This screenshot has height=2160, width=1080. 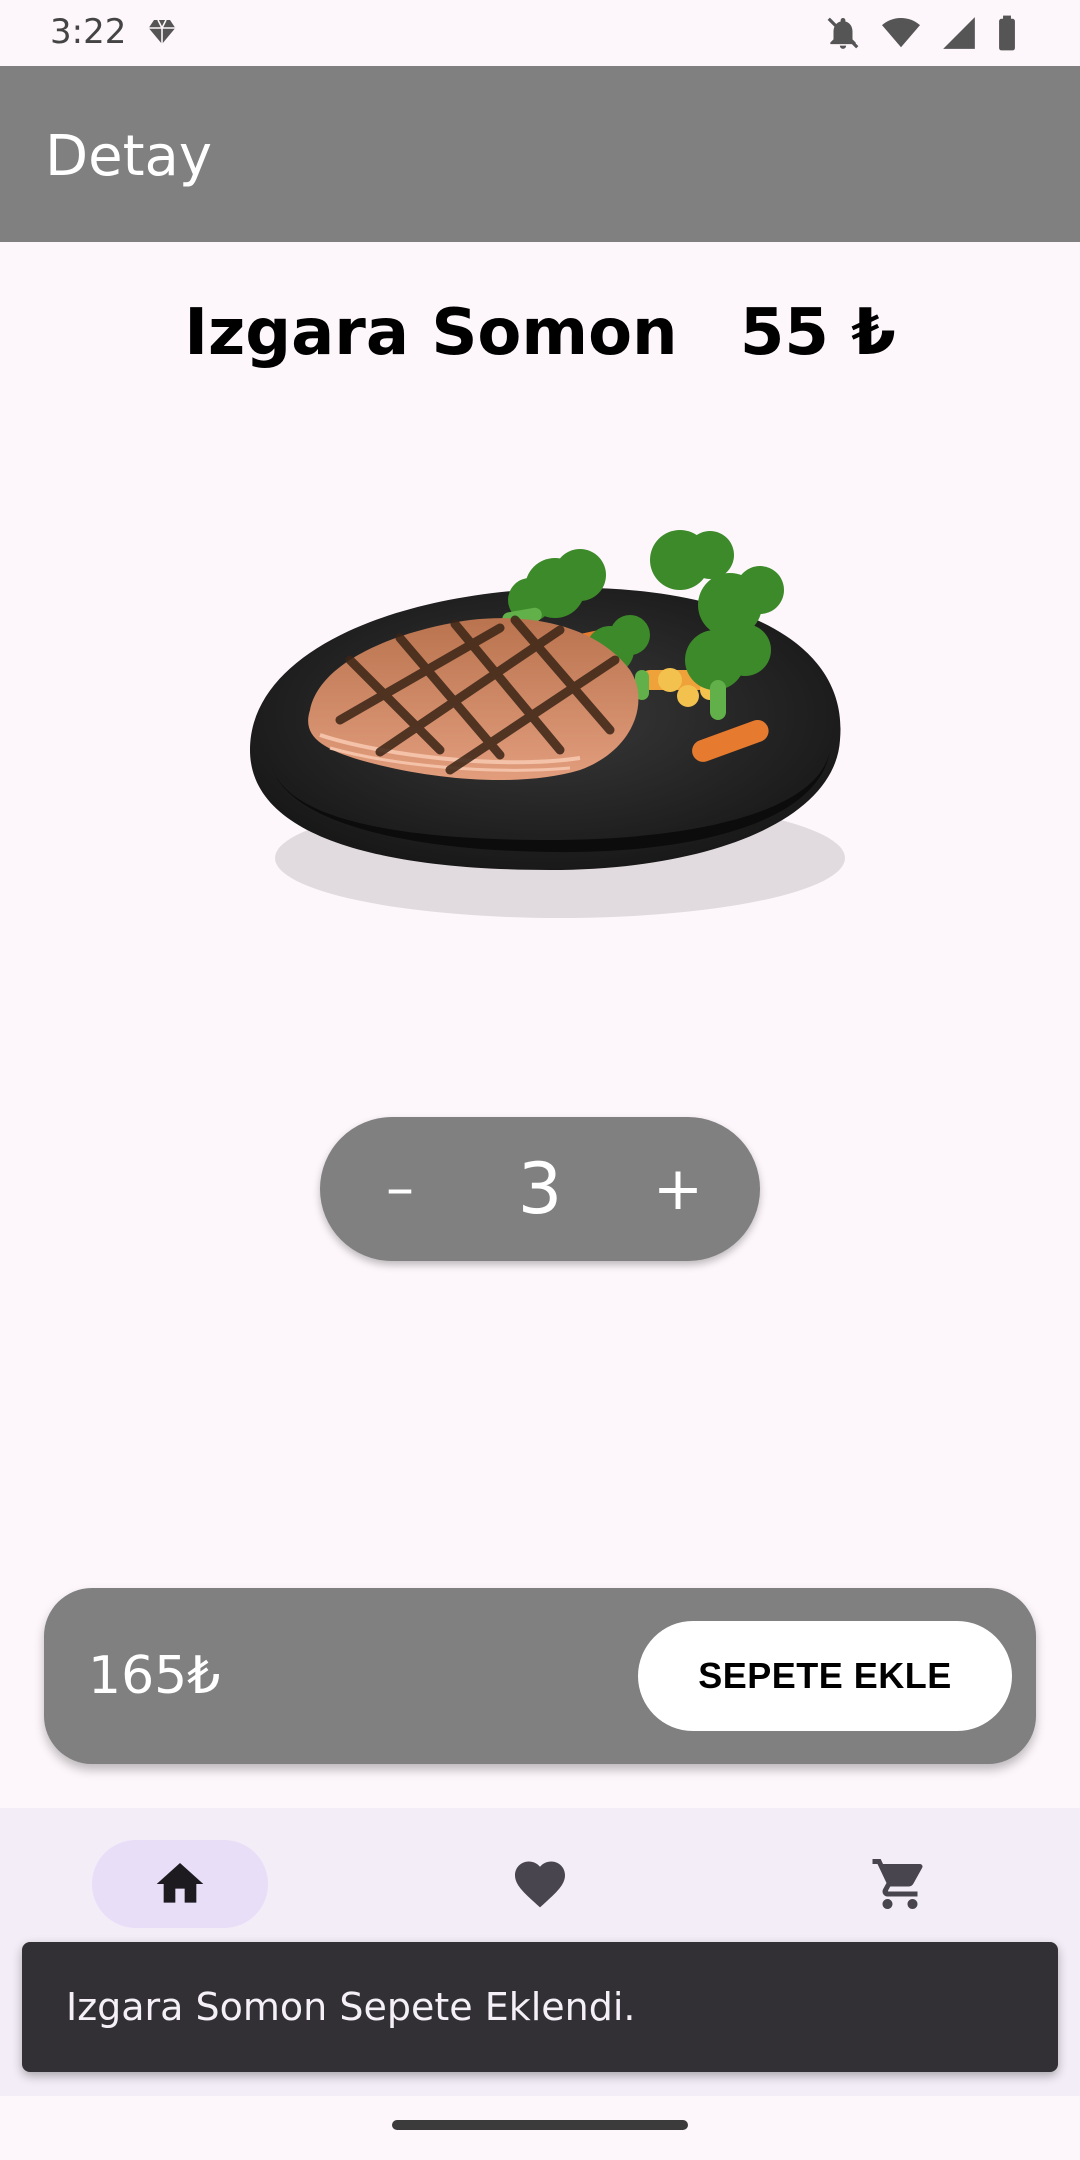 What do you see at coordinates (540, 33) in the screenshot?
I see `status-bar: 3:22` at bounding box center [540, 33].